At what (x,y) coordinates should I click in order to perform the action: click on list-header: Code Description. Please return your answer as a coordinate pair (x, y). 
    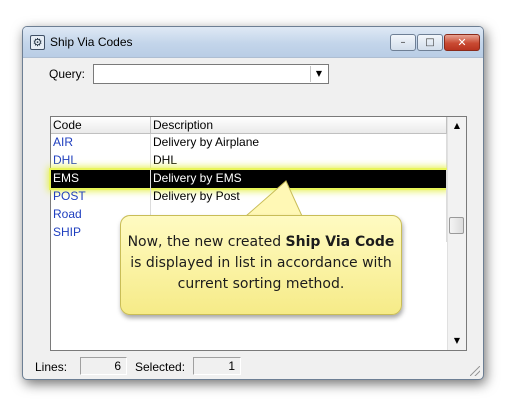
    Looking at the image, I should click on (249, 125).